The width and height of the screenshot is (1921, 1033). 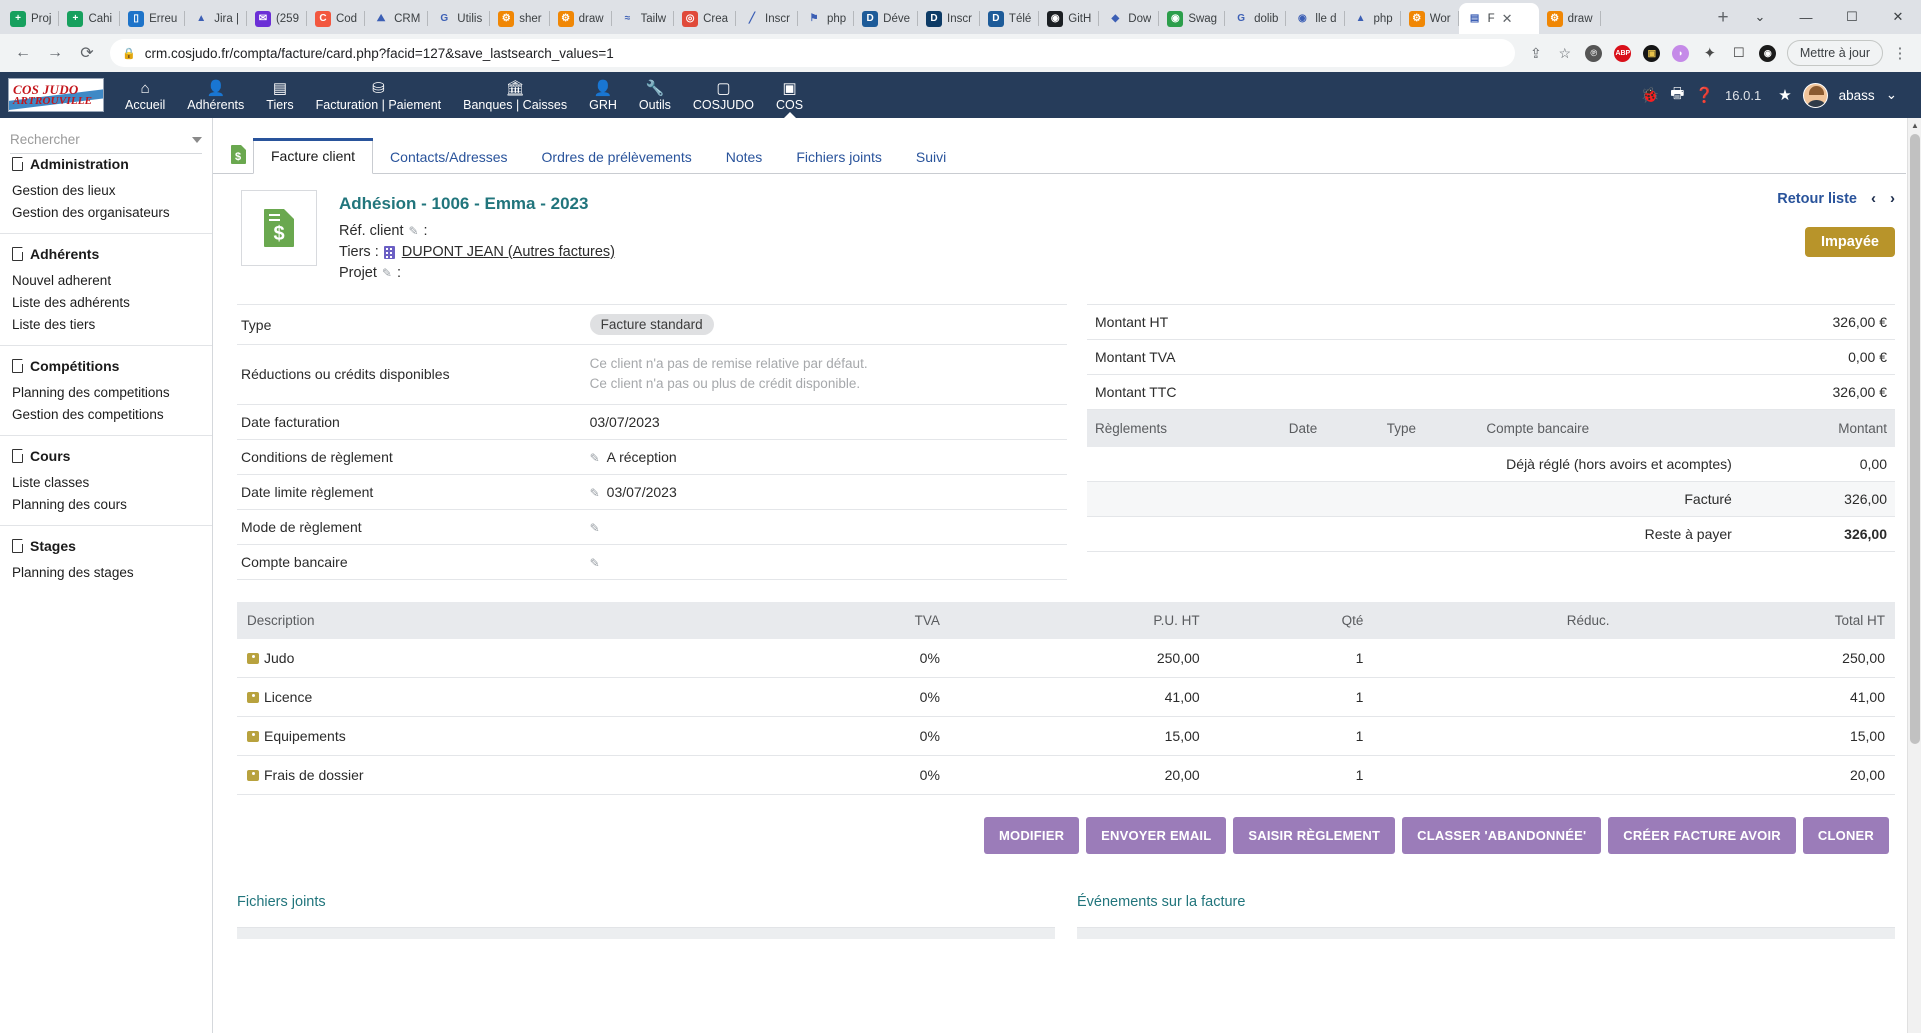 I want to click on modifier-button: MODIFIER, so click(x=1032, y=835).